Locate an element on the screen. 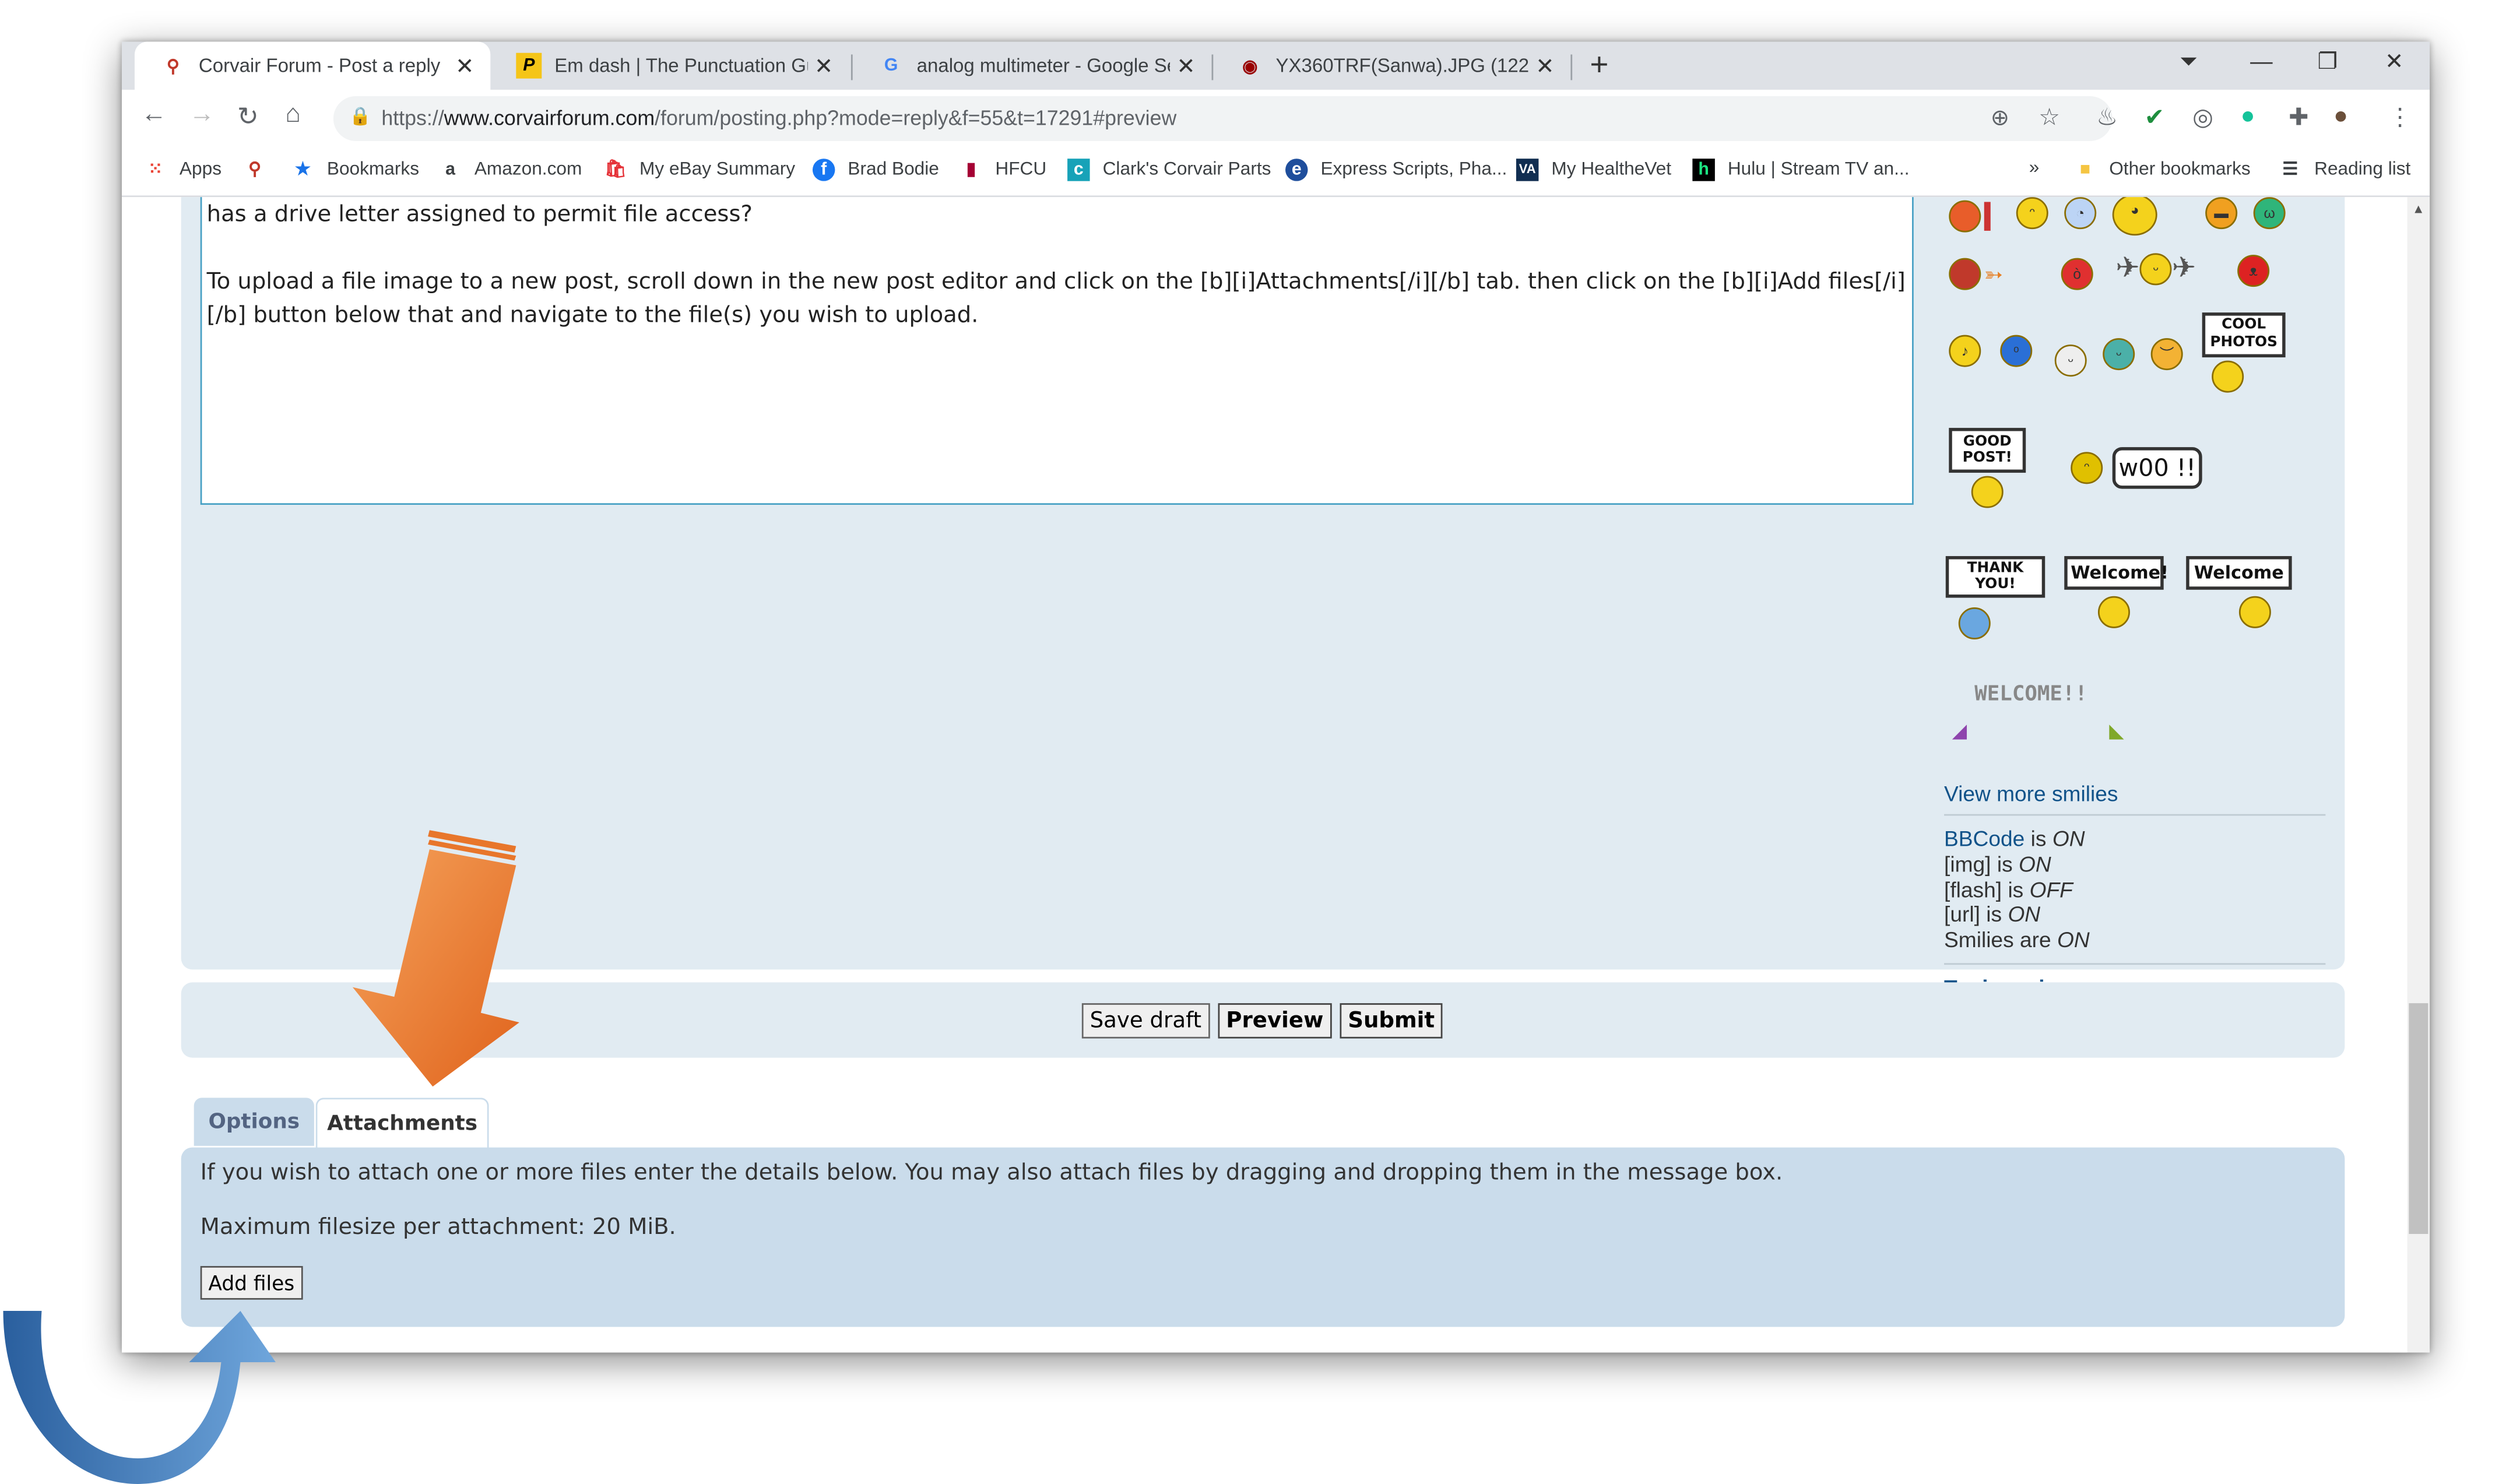  good-post-sign-icon: GOOD POST! is located at coordinates (1987, 468).